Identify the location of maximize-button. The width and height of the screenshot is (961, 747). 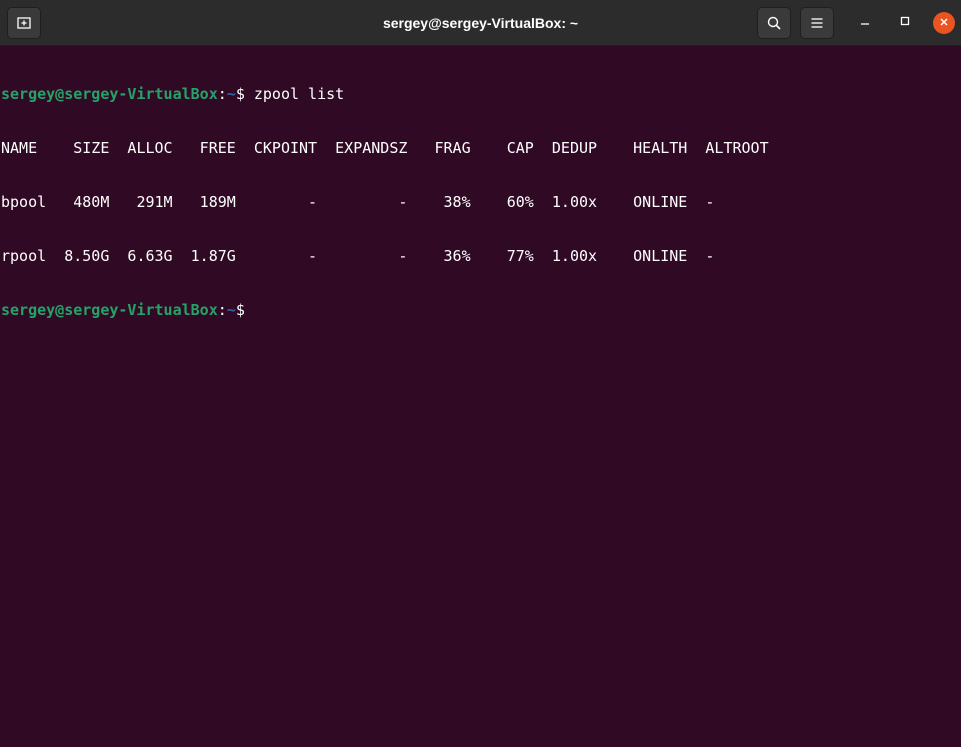
(905, 23).